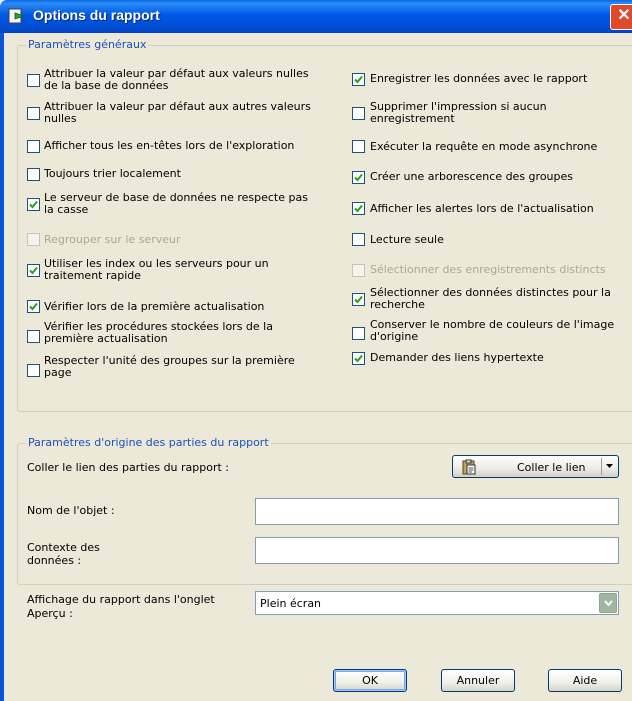 This screenshot has width=632, height=701. I want to click on paste-link-button-label: Coller le lien, so click(551, 467).